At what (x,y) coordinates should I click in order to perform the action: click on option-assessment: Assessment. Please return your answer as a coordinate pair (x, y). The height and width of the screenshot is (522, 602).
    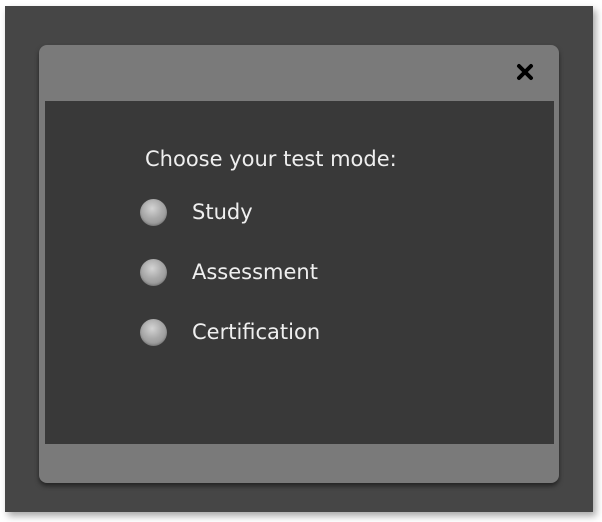
    Looking at the image, I should click on (229, 272).